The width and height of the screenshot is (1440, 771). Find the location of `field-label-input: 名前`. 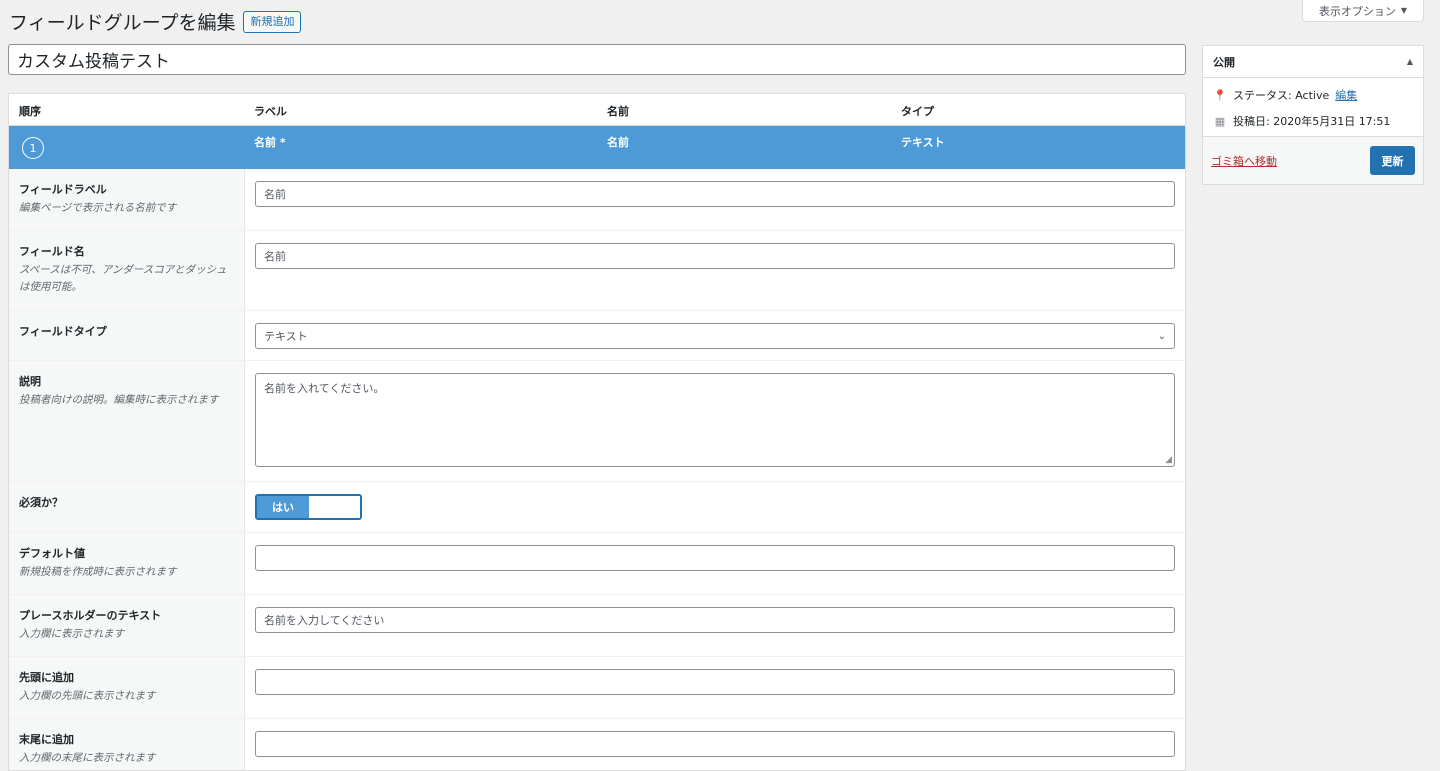

field-label-input: 名前 is located at coordinates (715, 194).